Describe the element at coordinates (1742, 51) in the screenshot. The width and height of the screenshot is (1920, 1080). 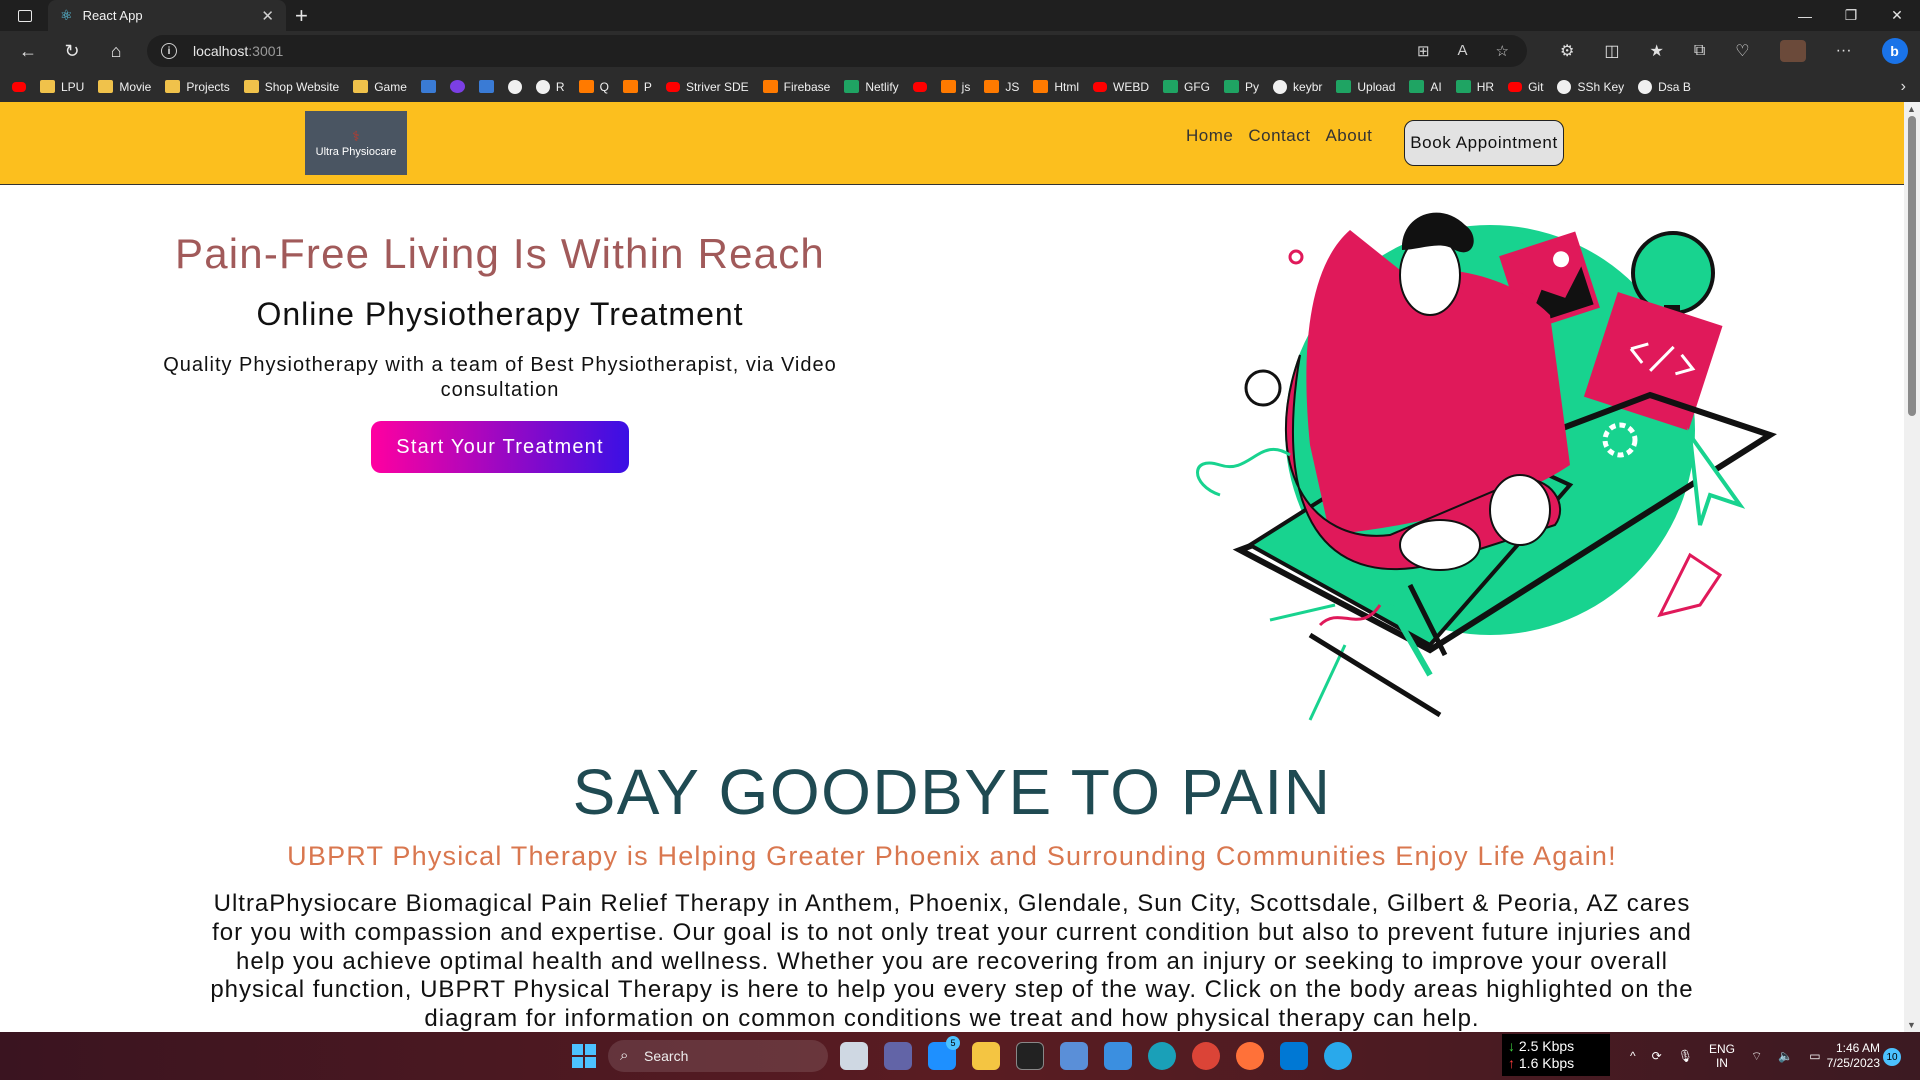
I see `performance-icon: ♡` at that location.